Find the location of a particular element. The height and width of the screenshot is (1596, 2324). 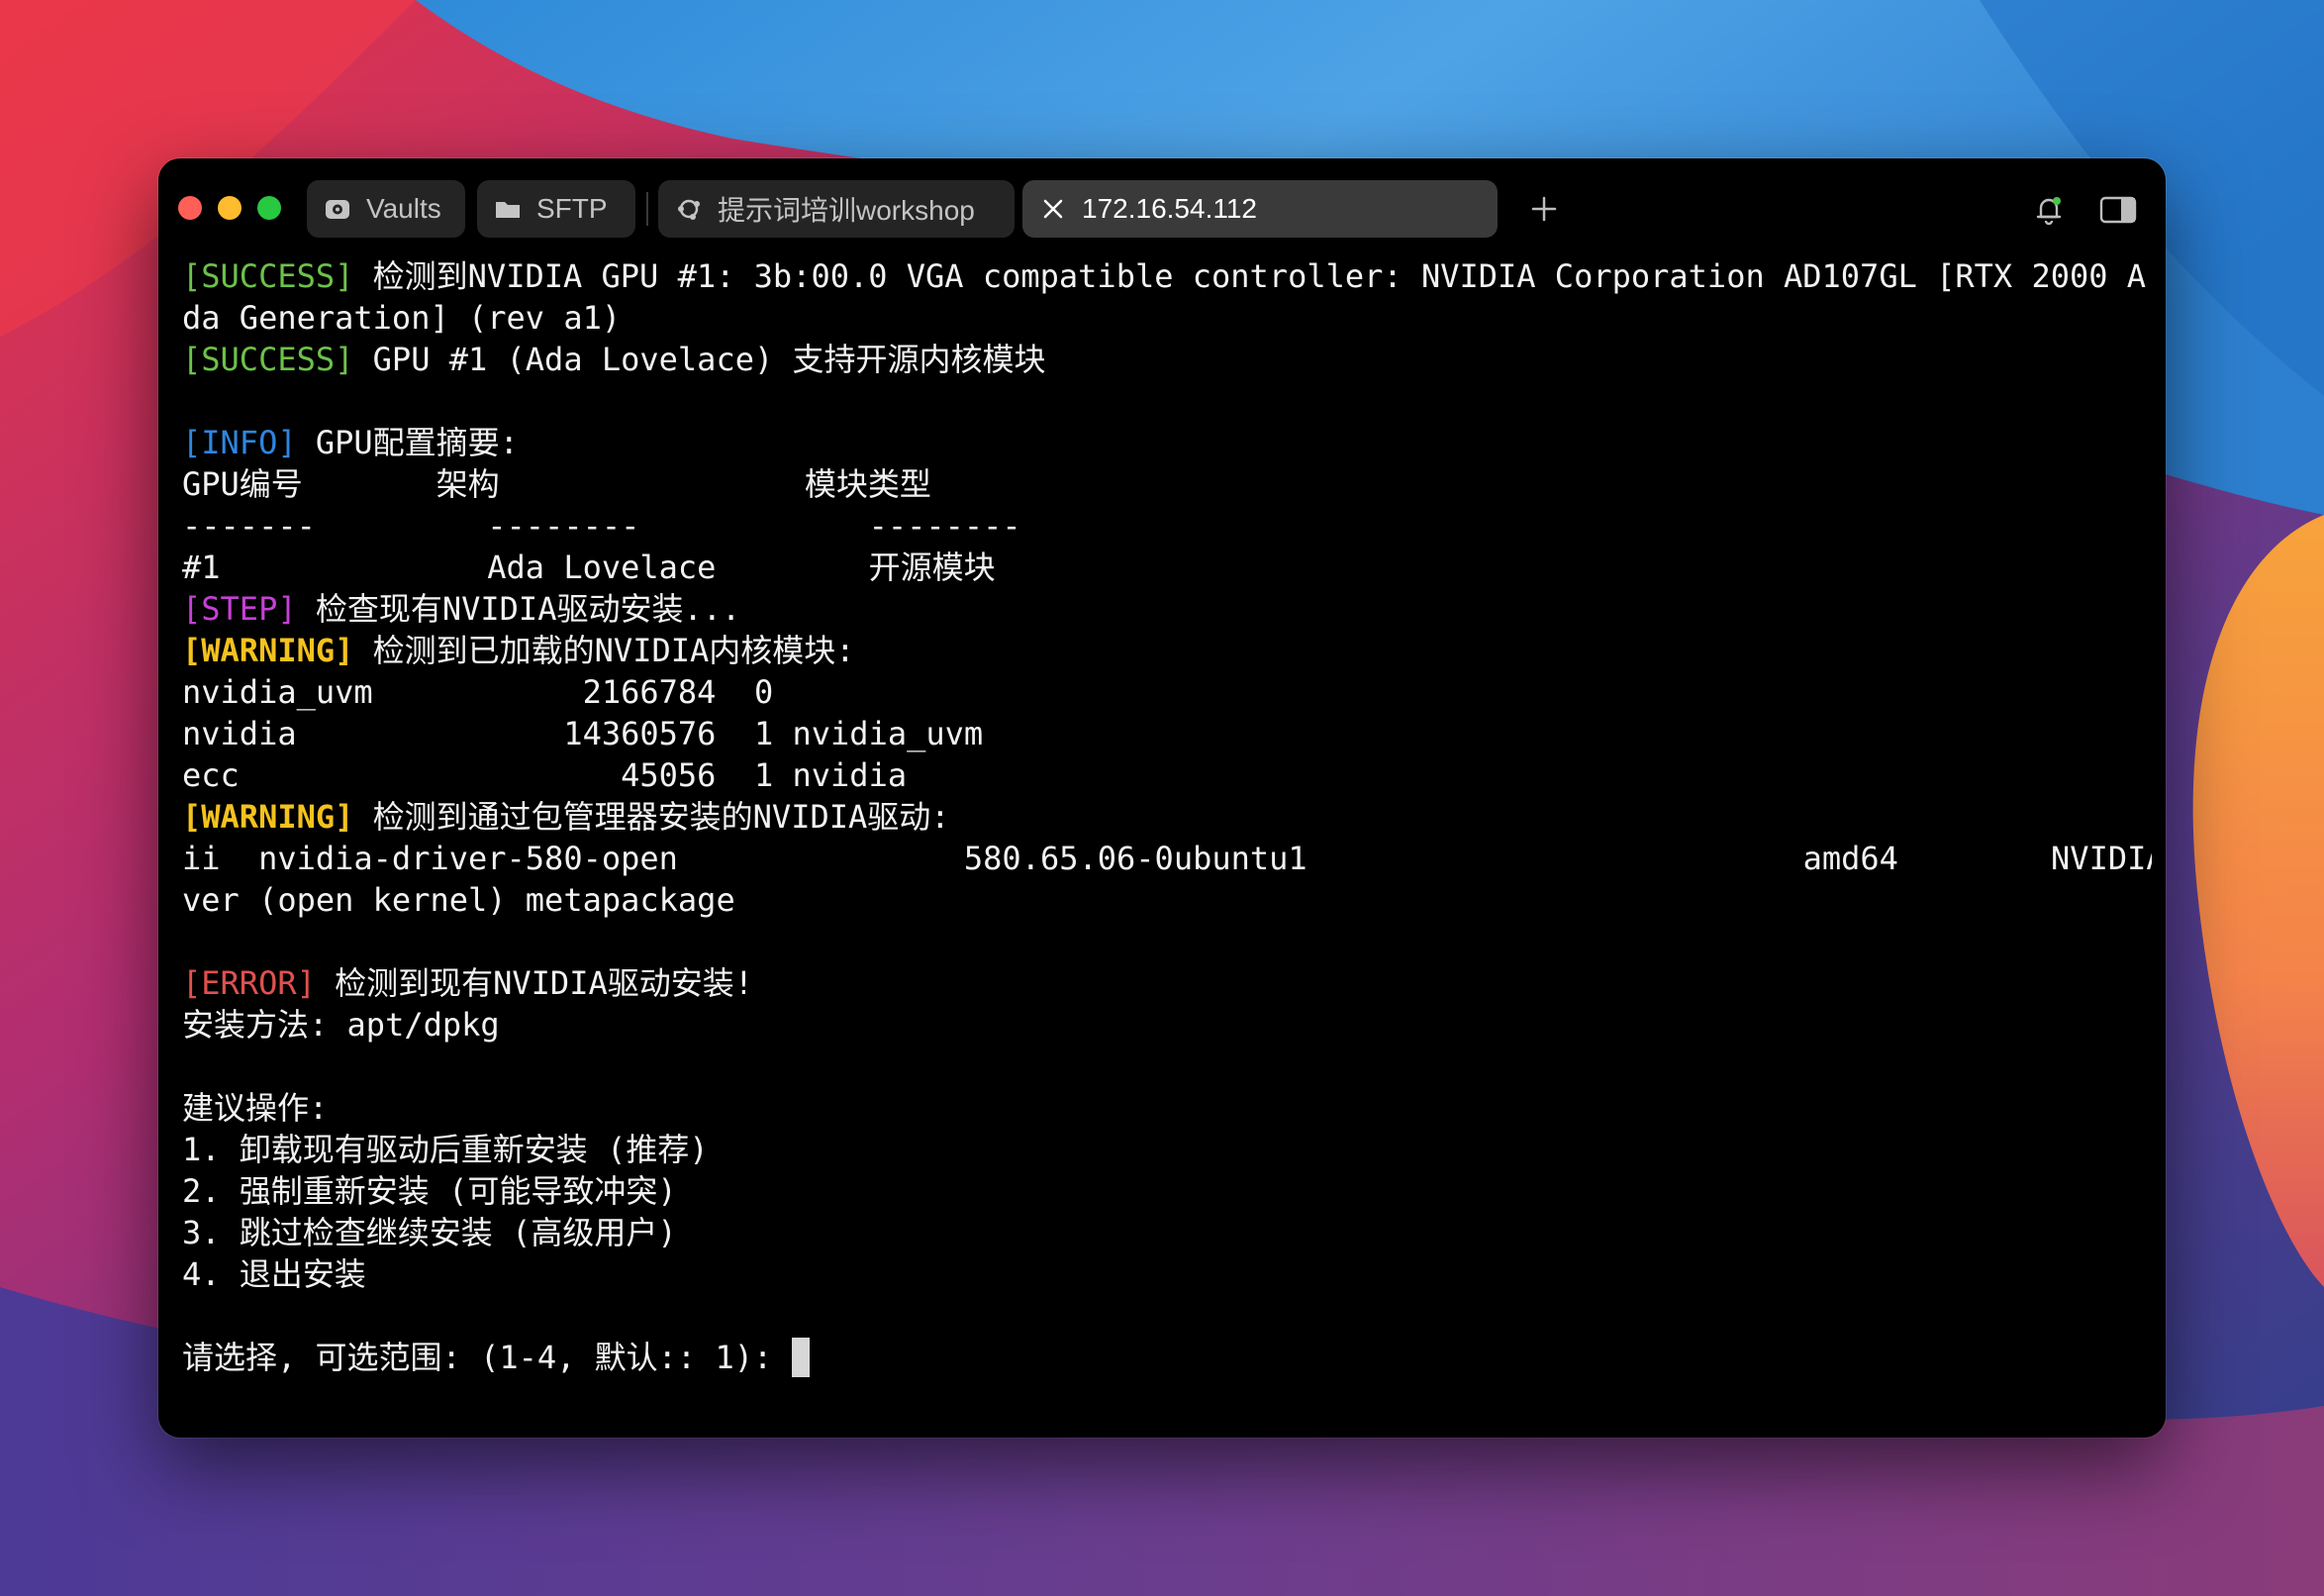

title-bar: Vaults SFTP 提示词培训workshop 172.16.54.112 is located at coordinates (1162, 209).